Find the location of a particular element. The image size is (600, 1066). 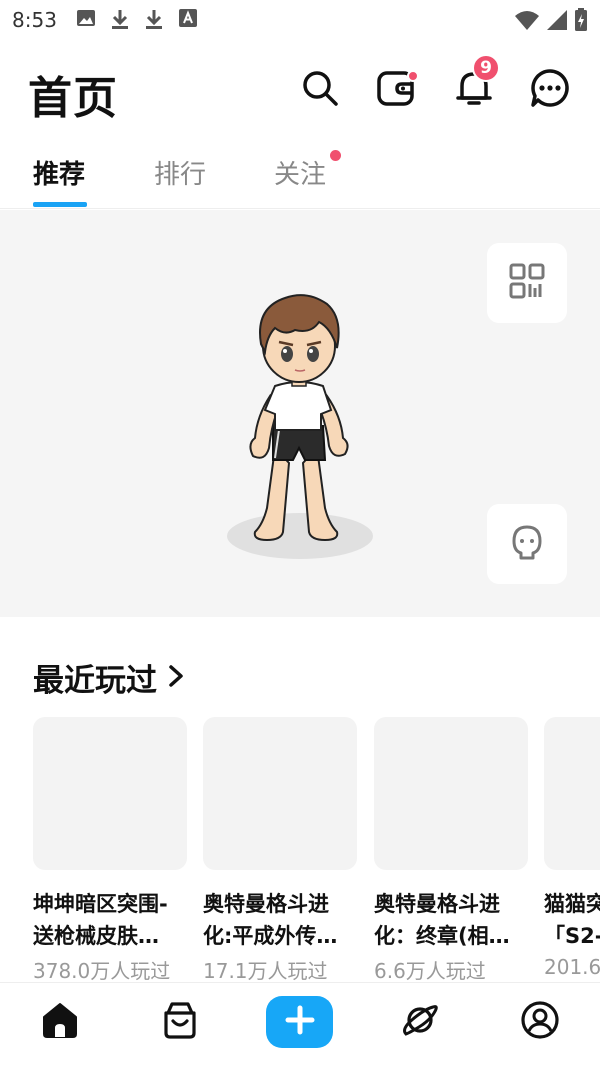

avatar-face-icon is located at coordinates (527, 544).